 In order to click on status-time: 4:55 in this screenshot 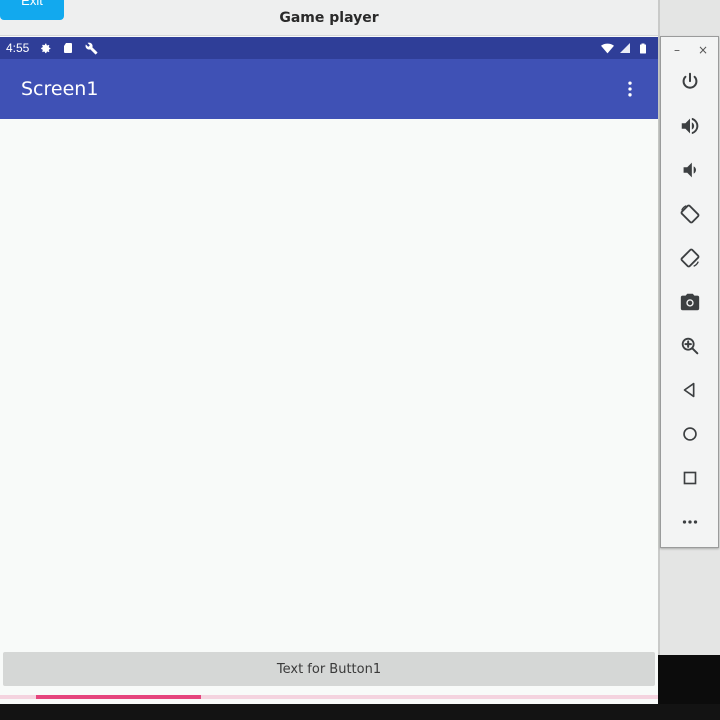, I will do `click(18, 48)`.